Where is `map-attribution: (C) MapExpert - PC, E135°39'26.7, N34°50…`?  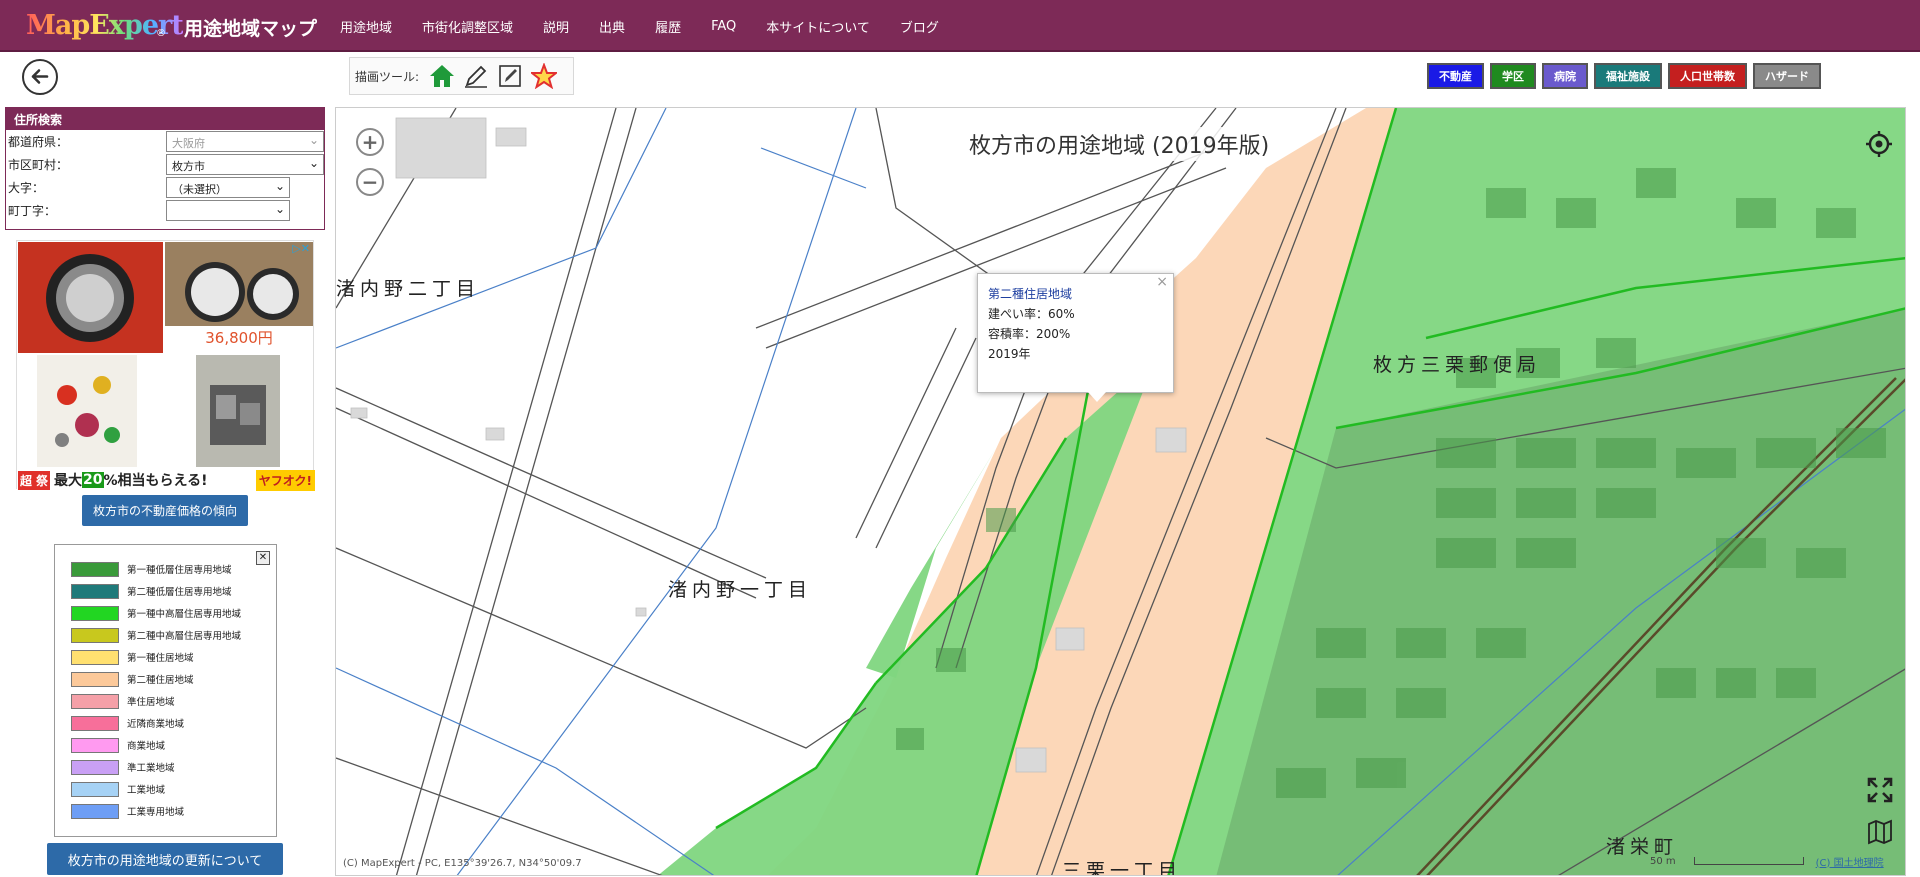 map-attribution: (C) MapExpert - PC, E135°39'26.7, N34°50… is located at coordinates (462, 863).